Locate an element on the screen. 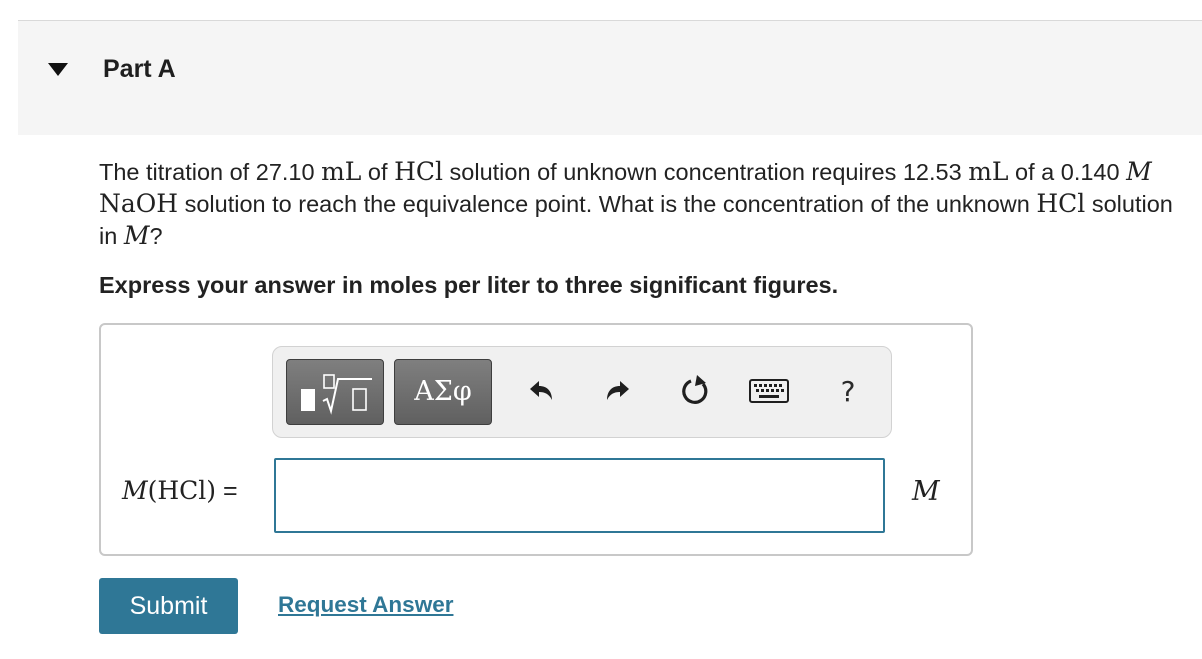 This screenshot has height=659, width=1202. undo-button is located at coordinates (541, 391).